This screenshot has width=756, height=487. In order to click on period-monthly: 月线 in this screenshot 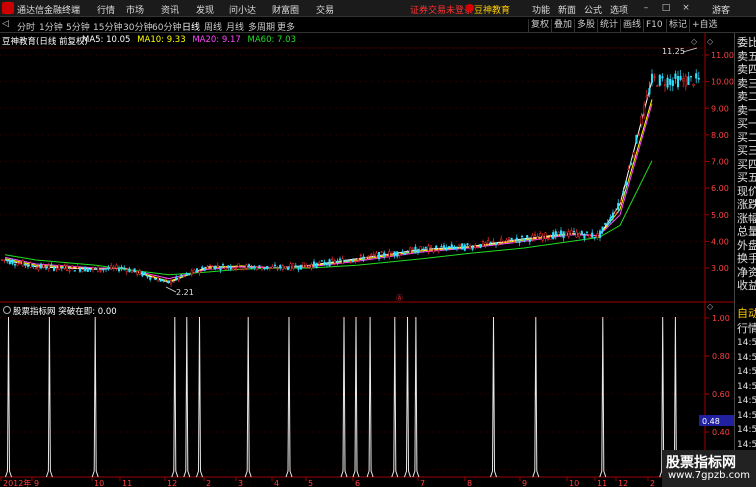, I will do `click(235, 26)`.